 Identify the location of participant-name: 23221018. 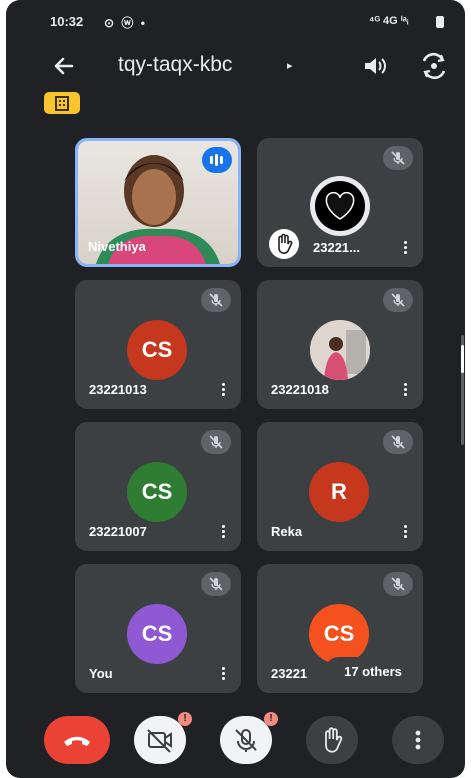
(300, 389).